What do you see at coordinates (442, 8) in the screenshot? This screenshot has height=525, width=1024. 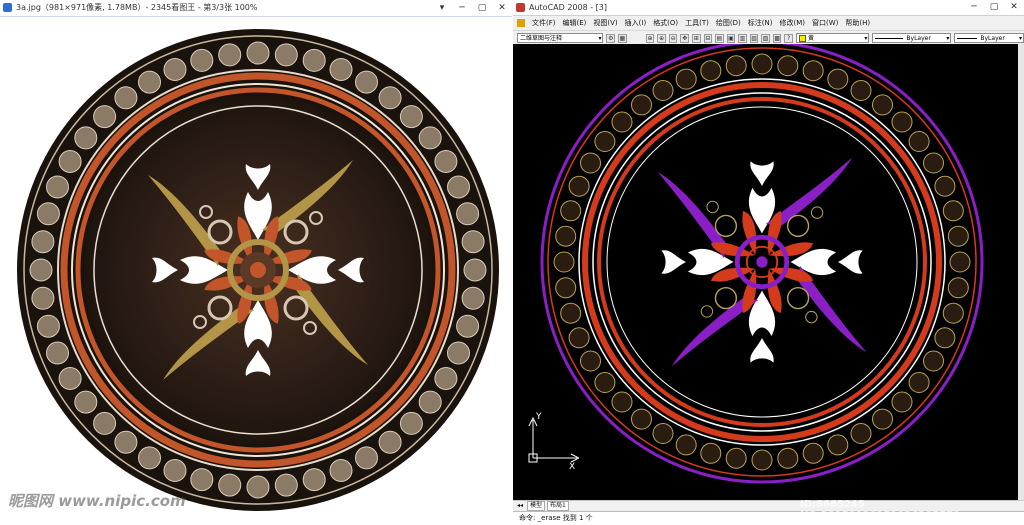 I see `dropdown-icon: ▾` at bounding box center [442, 8].